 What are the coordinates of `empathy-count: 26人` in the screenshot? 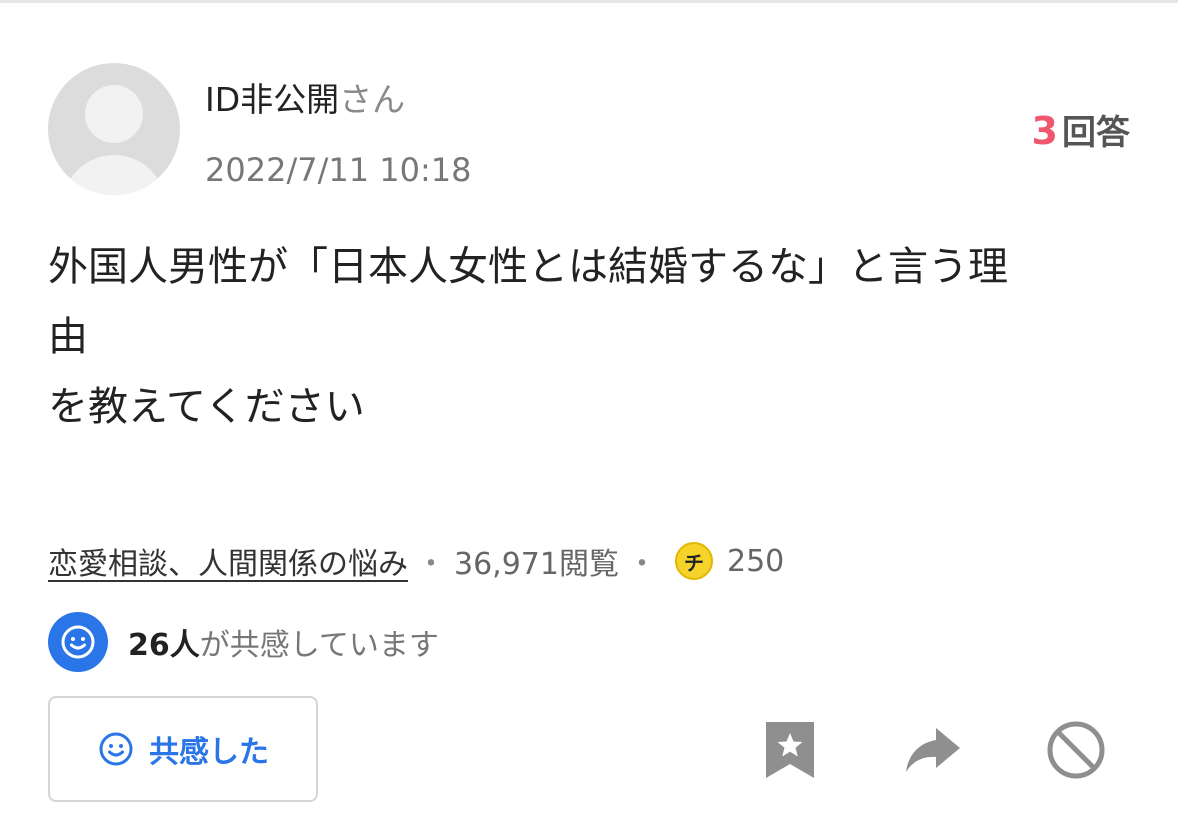 It's located at (164, 645).